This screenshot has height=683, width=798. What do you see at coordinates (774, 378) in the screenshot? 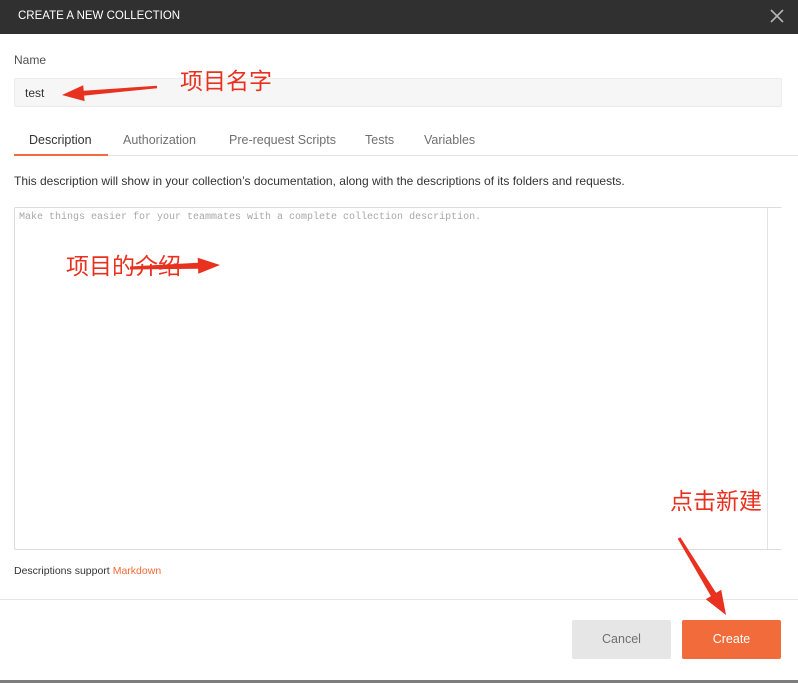
I see `textarea-scrollbar` at bounding box center [774, 378].